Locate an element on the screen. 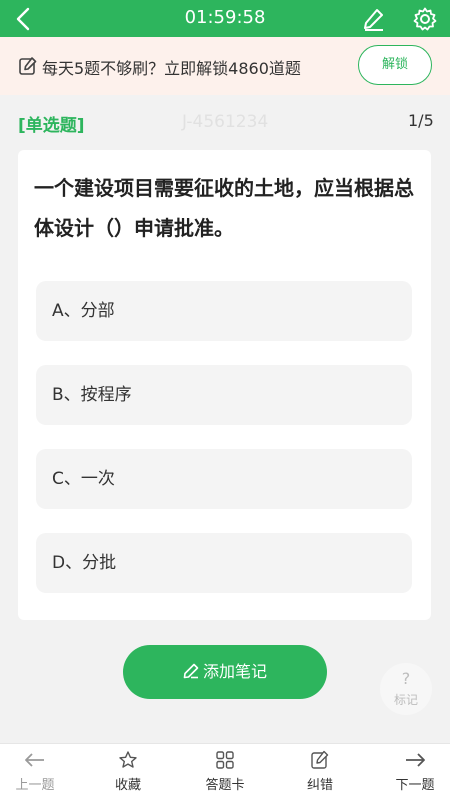 Image resolution: width=450 pixels, height=800 pixels. report-error-label: 纠错 is located at coordinates (319, 785).